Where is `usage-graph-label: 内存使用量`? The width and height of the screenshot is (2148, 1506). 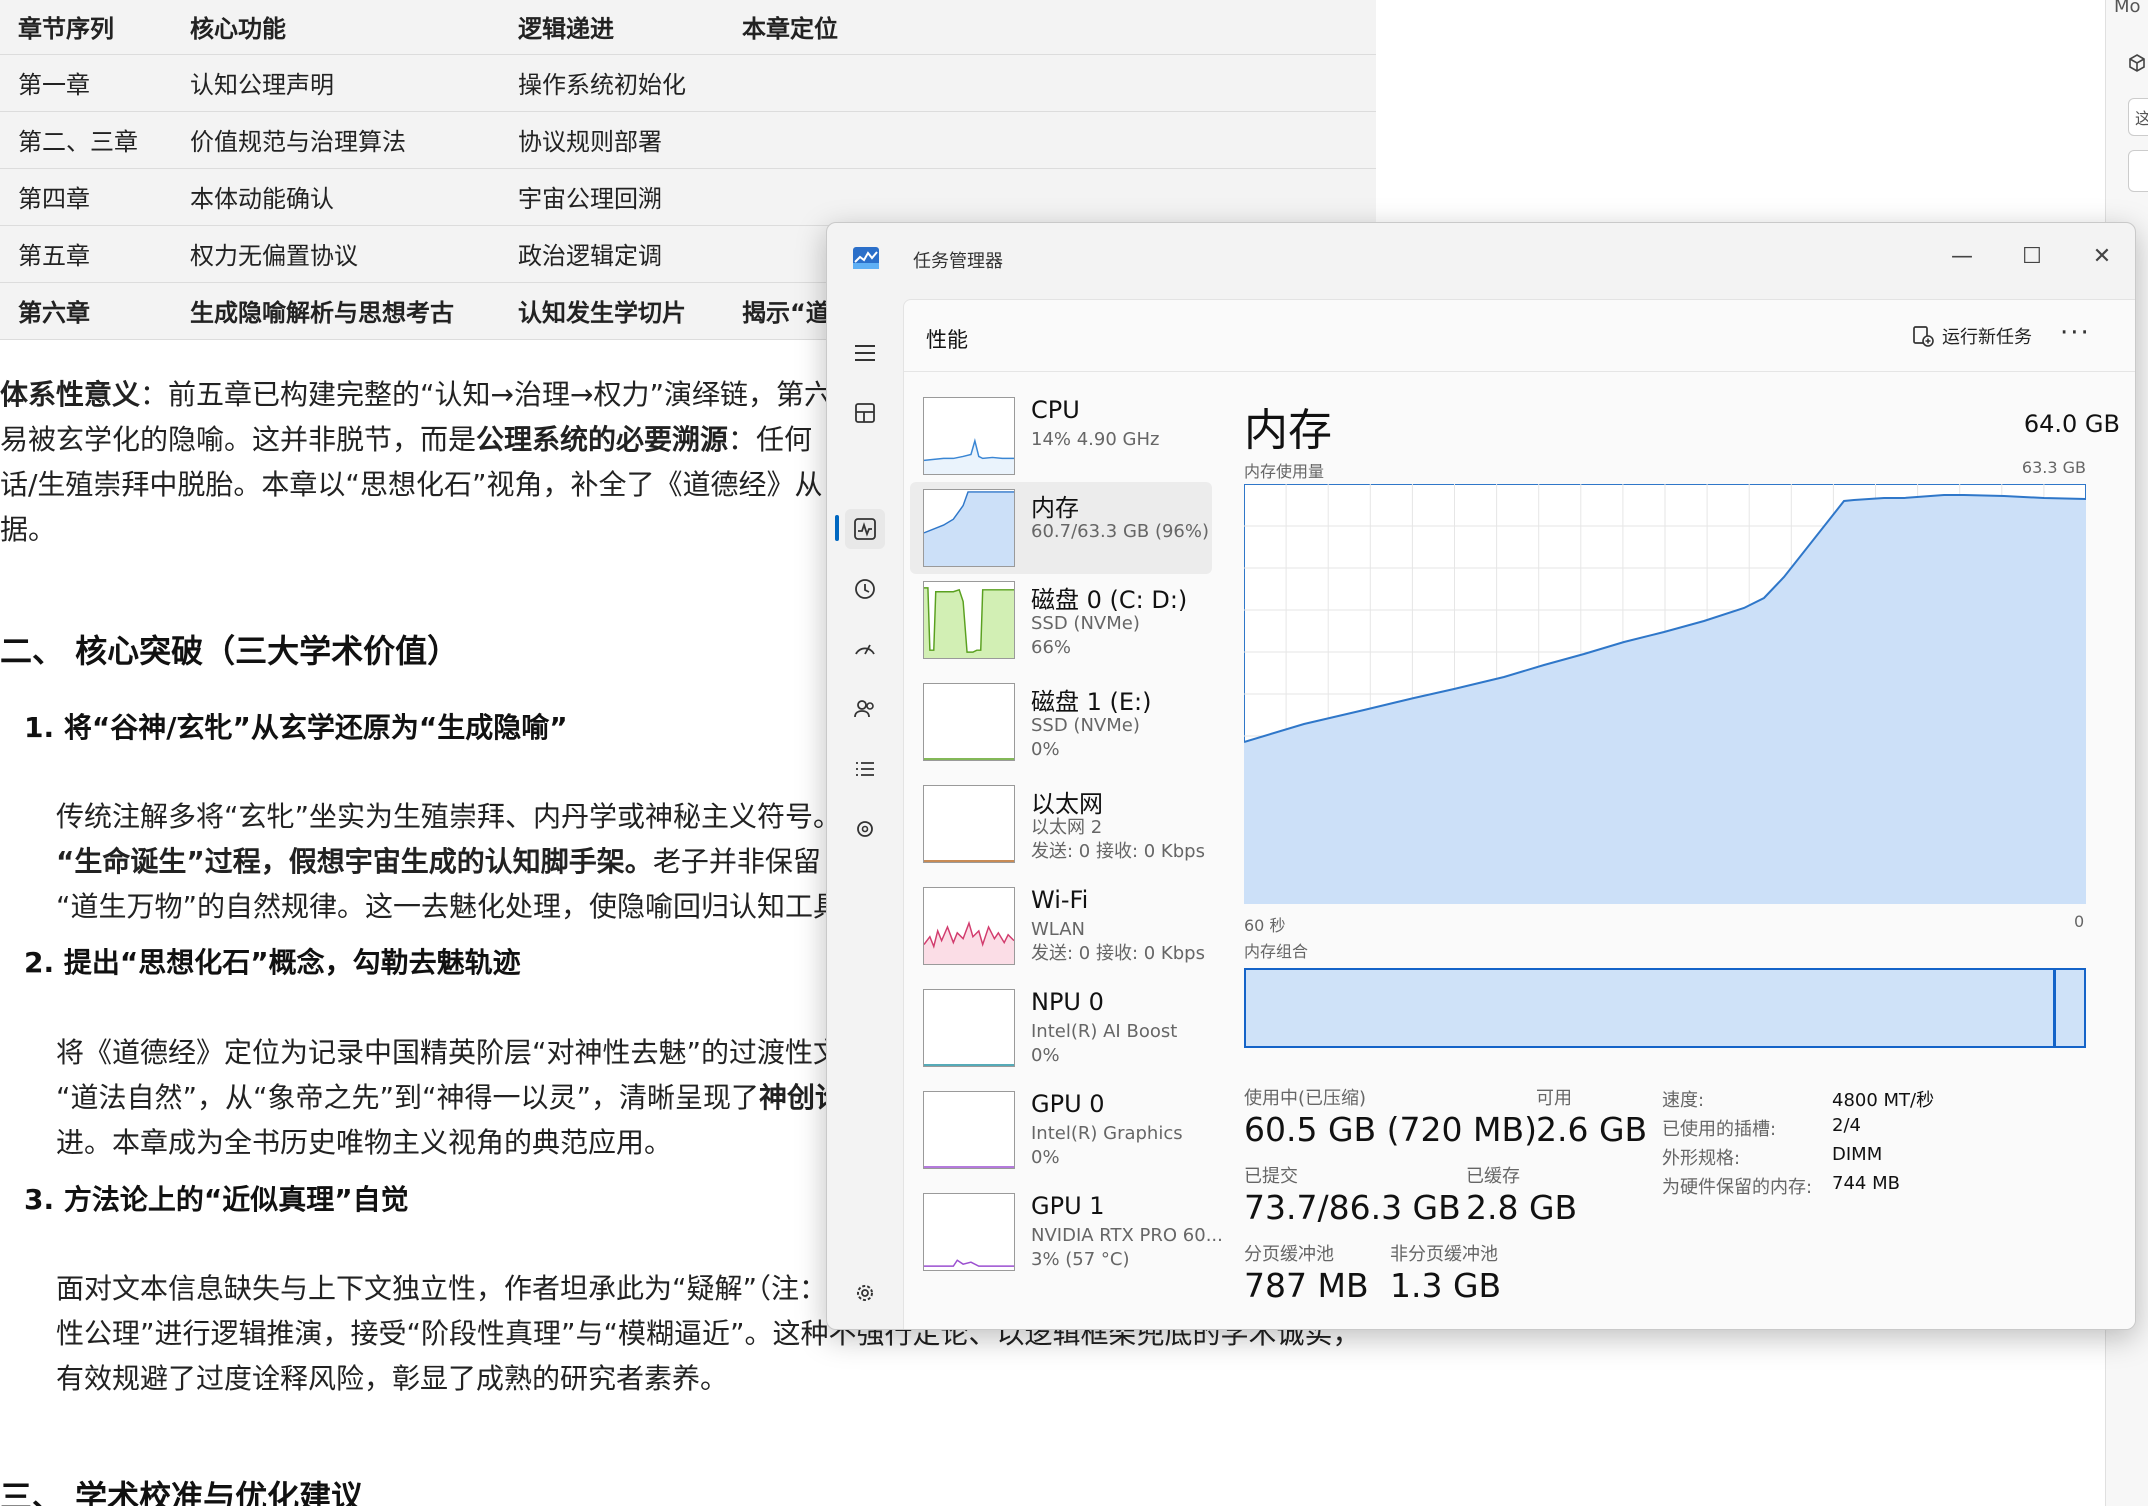
usage-graph-label: 内存使用量 is located at coordinates (1284, 471).